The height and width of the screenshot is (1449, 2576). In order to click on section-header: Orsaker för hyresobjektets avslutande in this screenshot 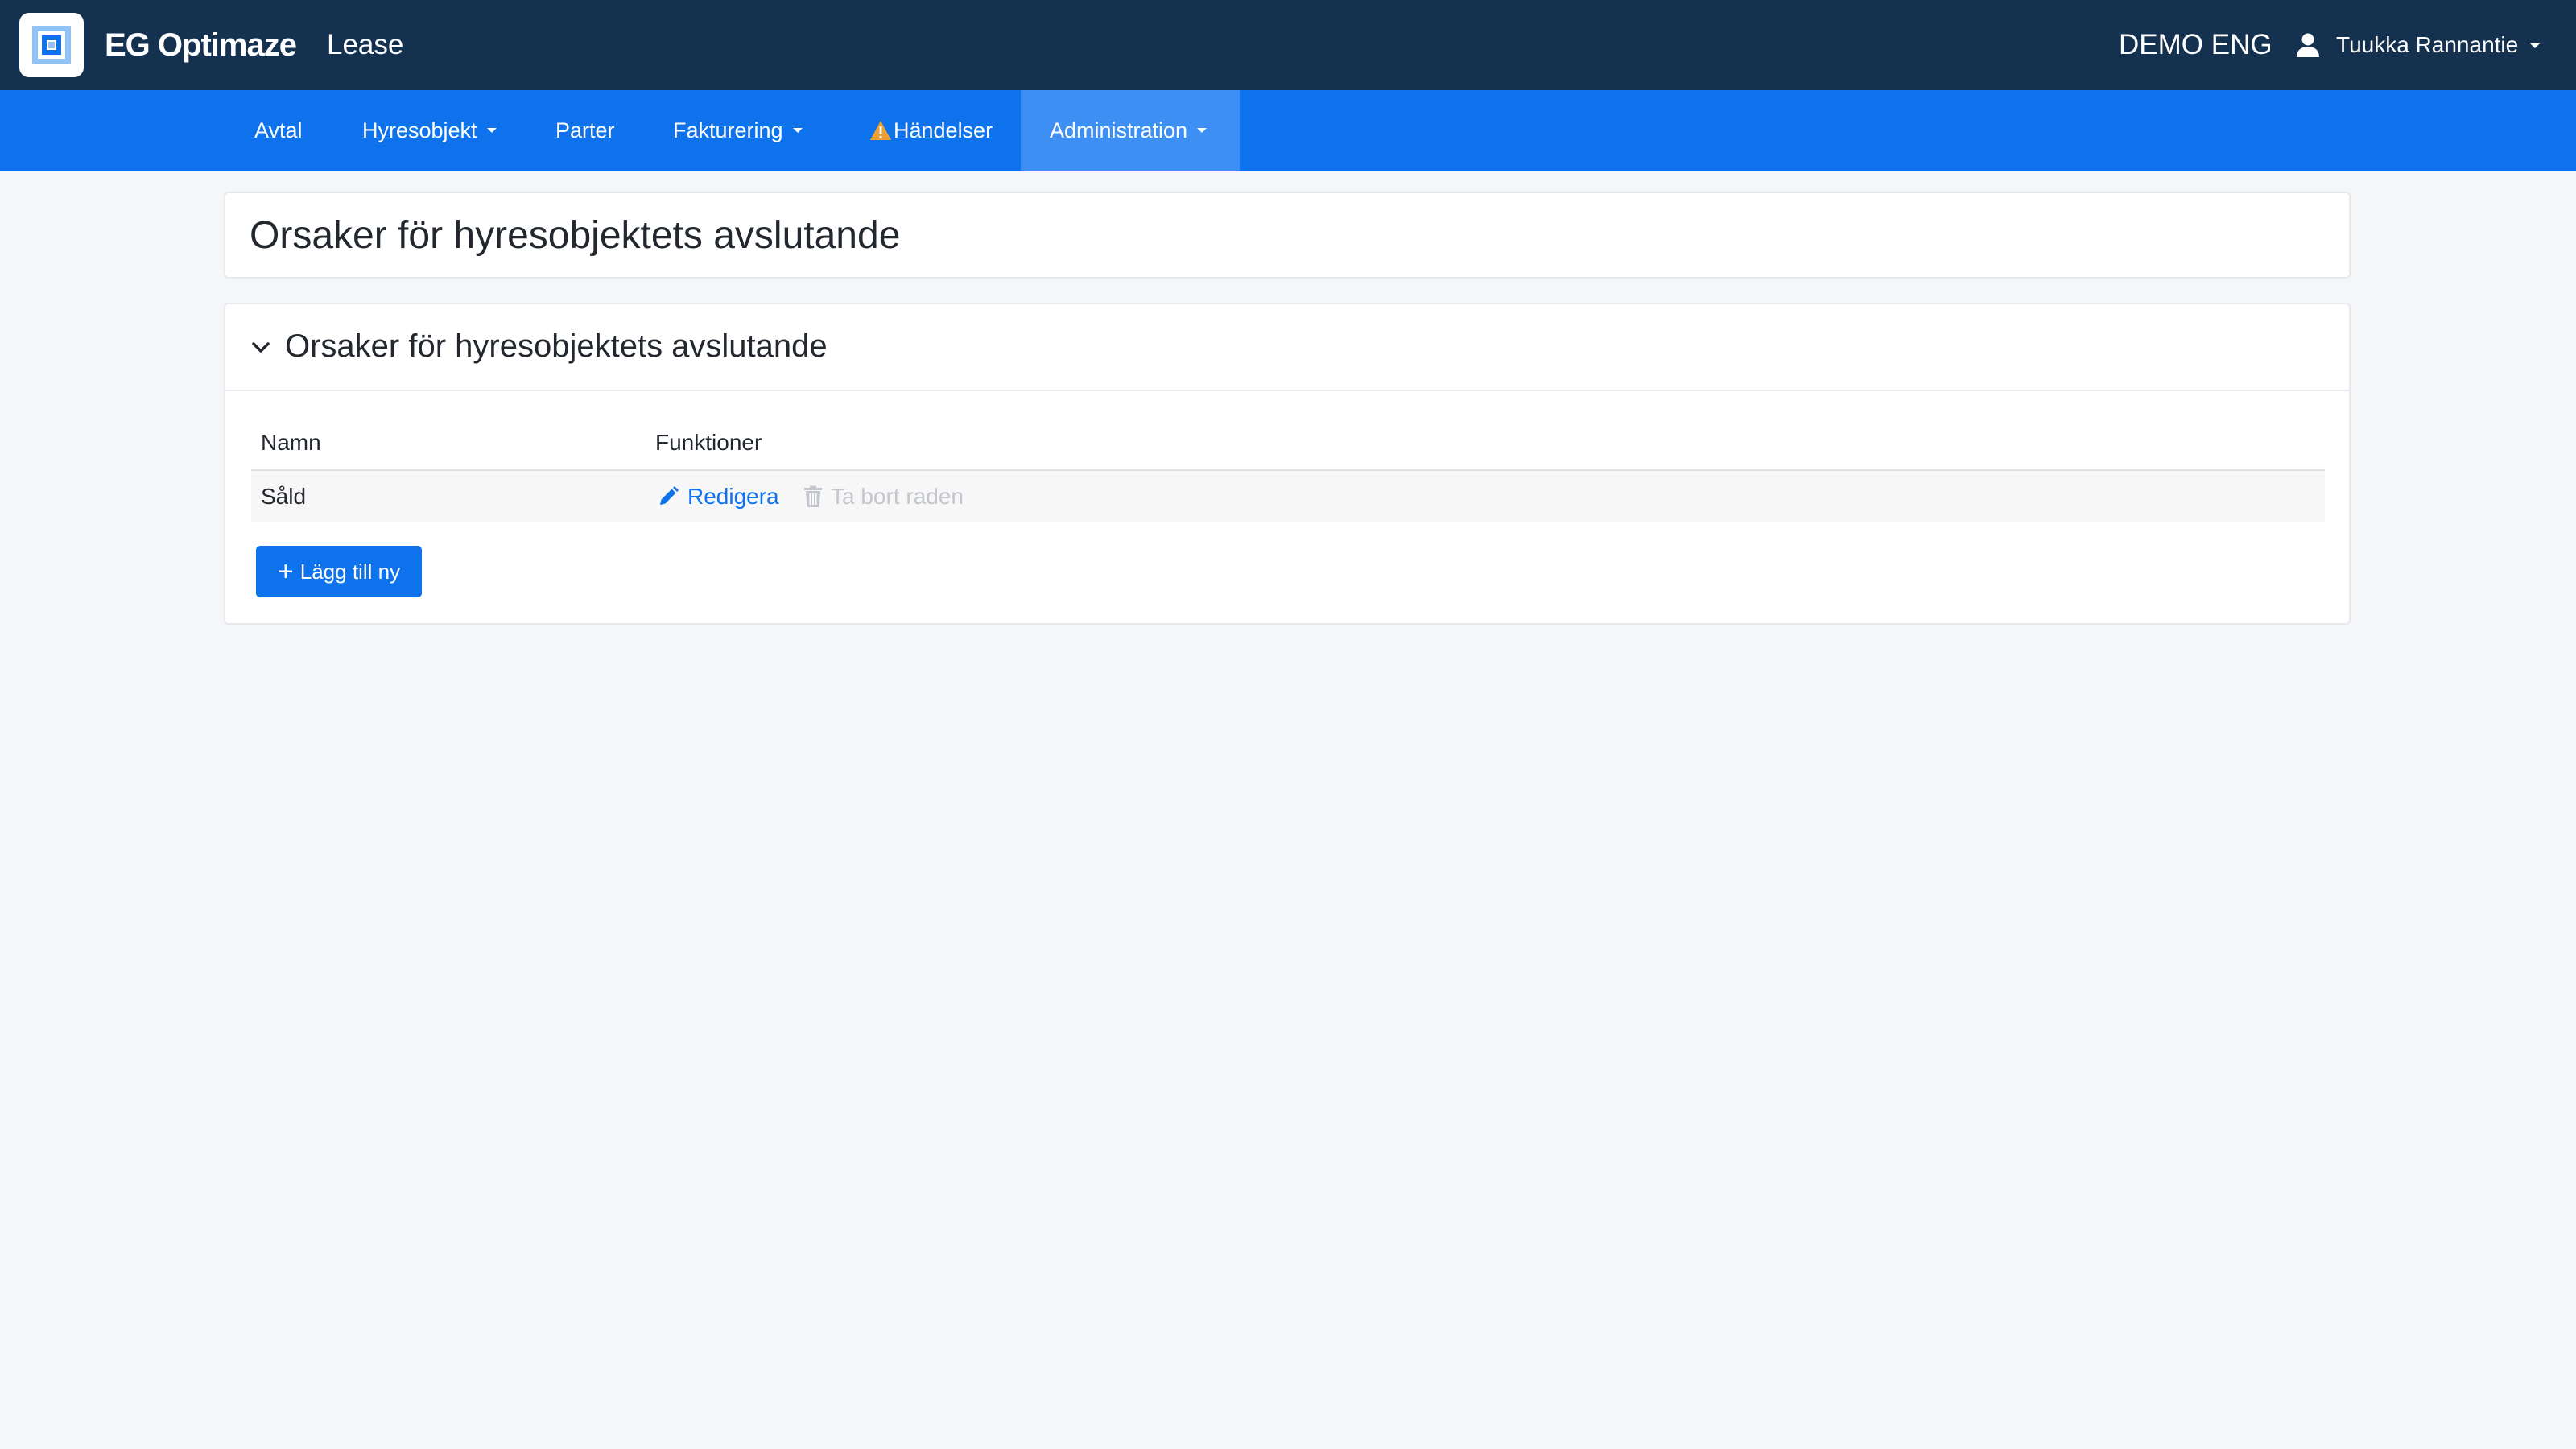, I will do `click(1287, 347)`.